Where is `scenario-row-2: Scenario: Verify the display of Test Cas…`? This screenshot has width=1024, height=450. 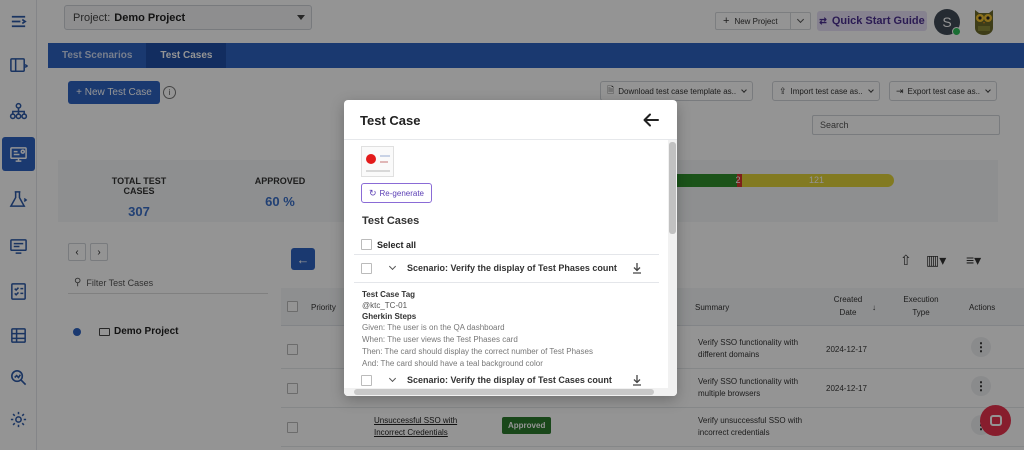
scenario-row-2: Scenario: Verify the display of Test Cas… is located at coordinates (506, 379).